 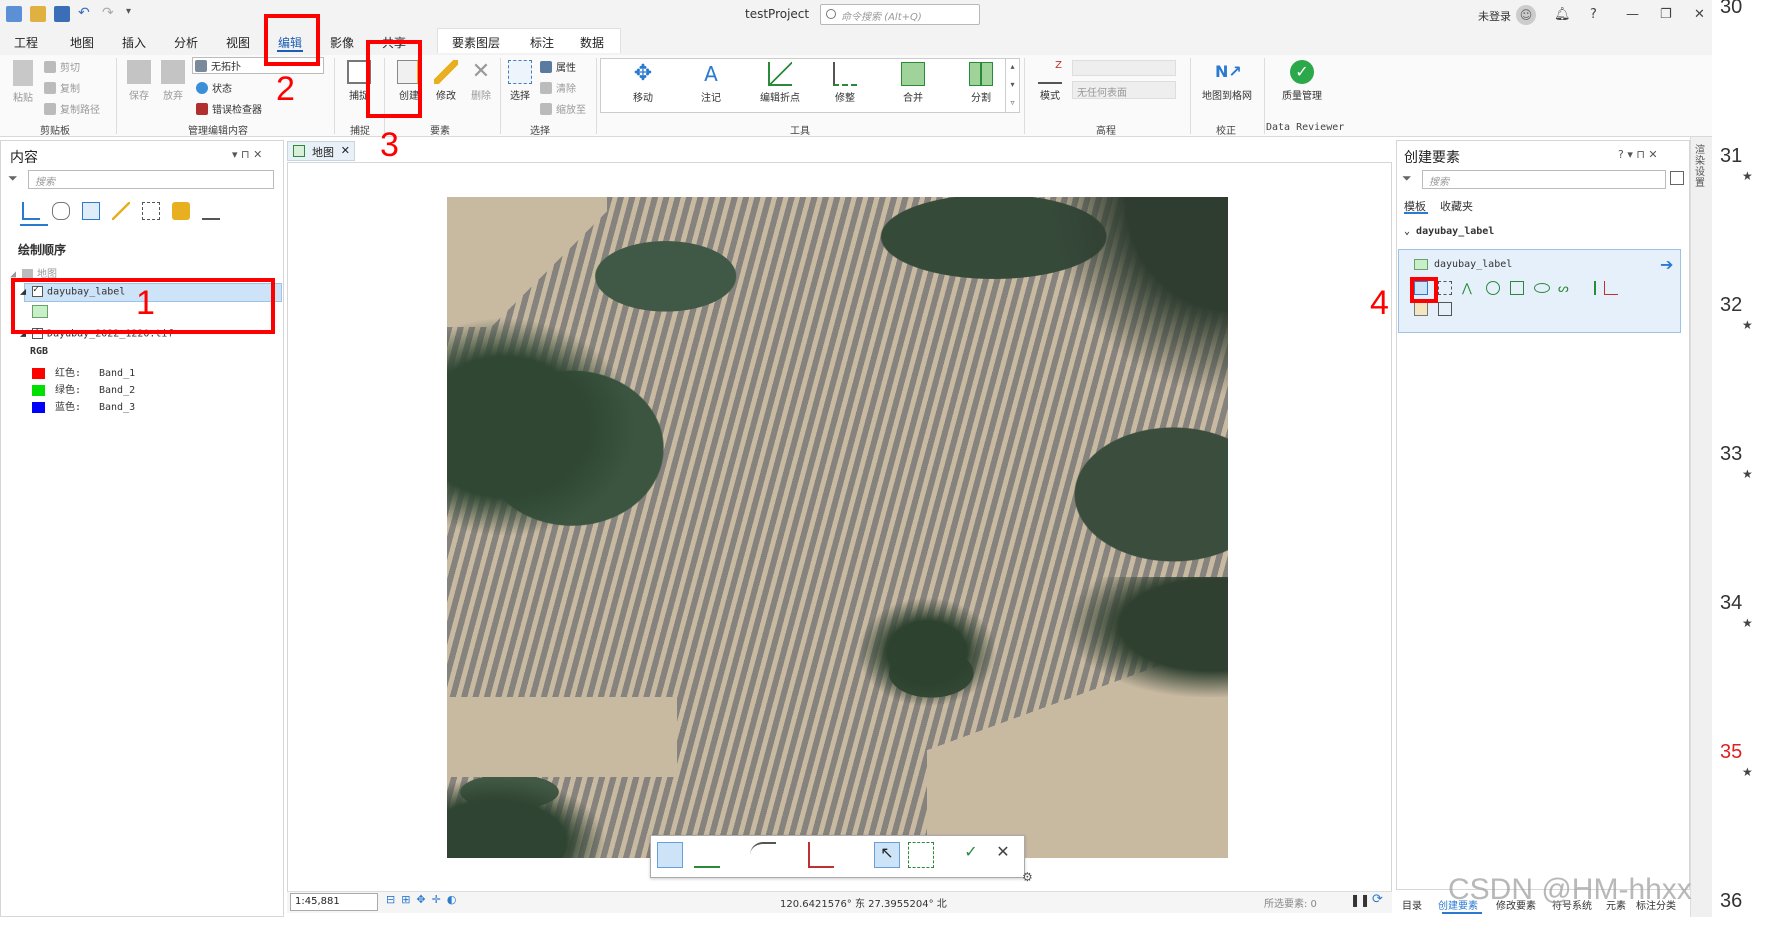 I want to click on delete-sketch-icon: ✕, so click(x=1003, y=855).